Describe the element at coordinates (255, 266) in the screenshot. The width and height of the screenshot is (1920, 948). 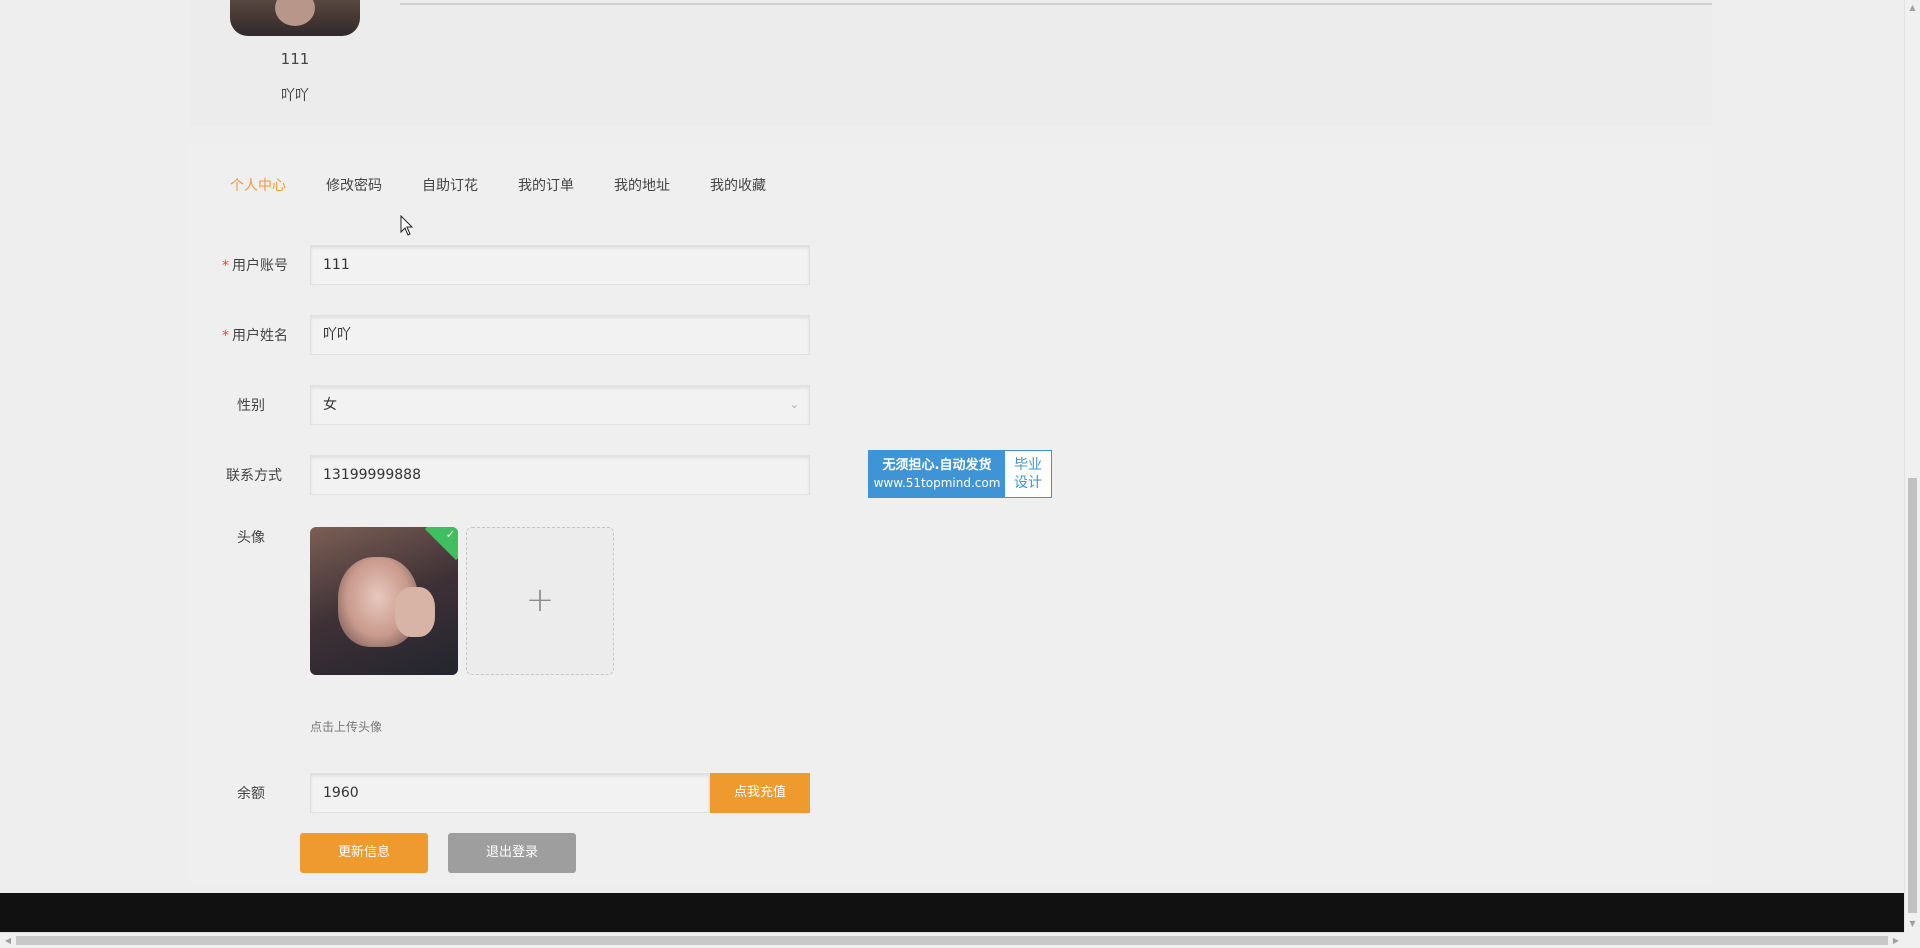
I see `account-label: * 用户账号` at that location.